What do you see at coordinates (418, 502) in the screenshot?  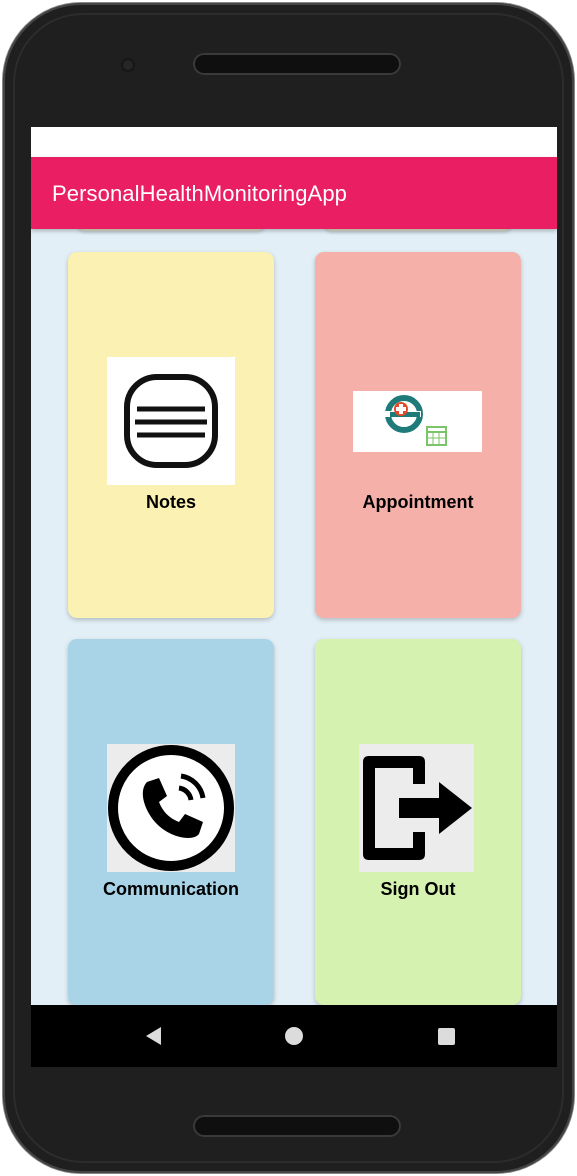 I see `appointment-label: Appointment` at bounding box center [418, 502].